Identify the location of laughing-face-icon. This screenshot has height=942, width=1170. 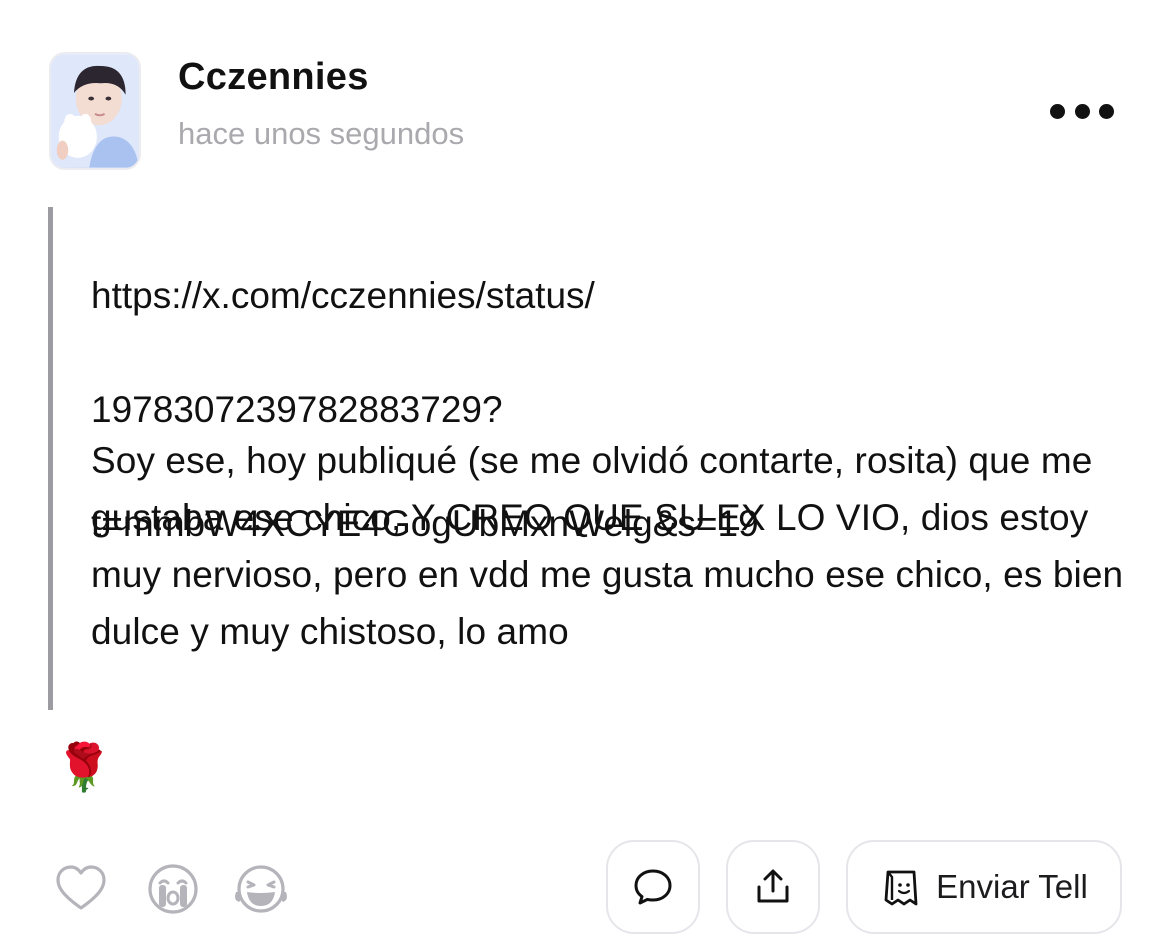
(261, 889).